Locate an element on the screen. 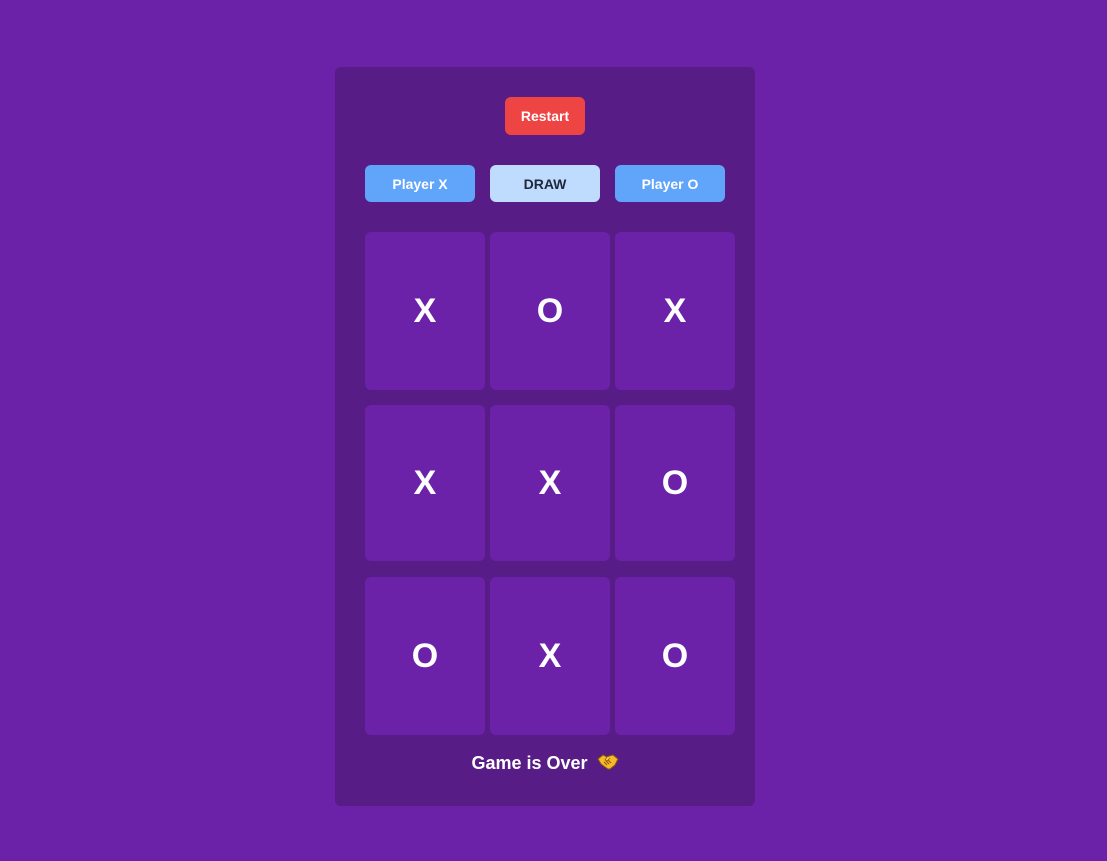 The width and height of the screenshot is (1107, 861). board-cell-2: O is located at coordinates (550, 311).